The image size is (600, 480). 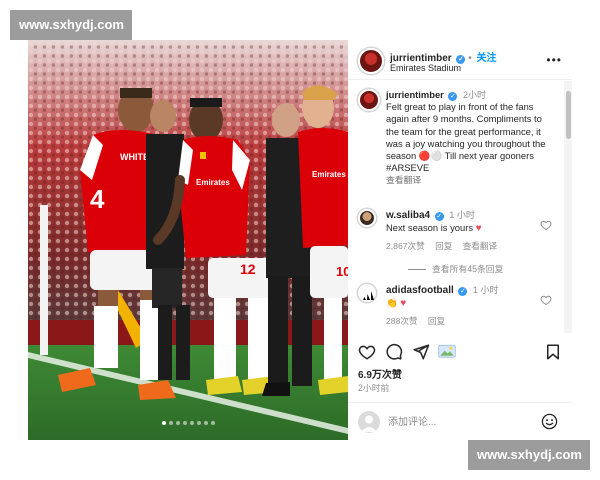 What do you see at coordinates (415, 94) in the screenshot?
I see `caption-username: jurrientimber` at bounding box center [415, 94].